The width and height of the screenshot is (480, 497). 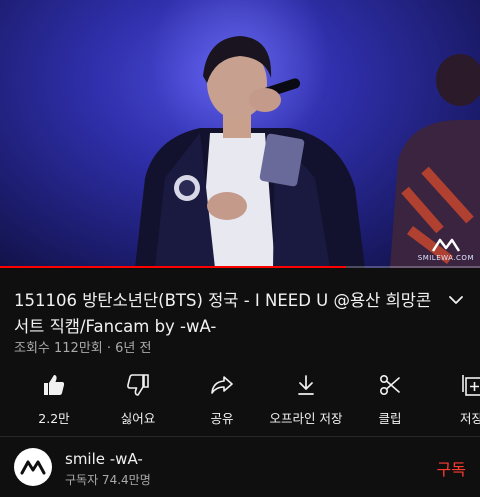 I want to click on like-count: 2.2만, so click(x=54, y=418).